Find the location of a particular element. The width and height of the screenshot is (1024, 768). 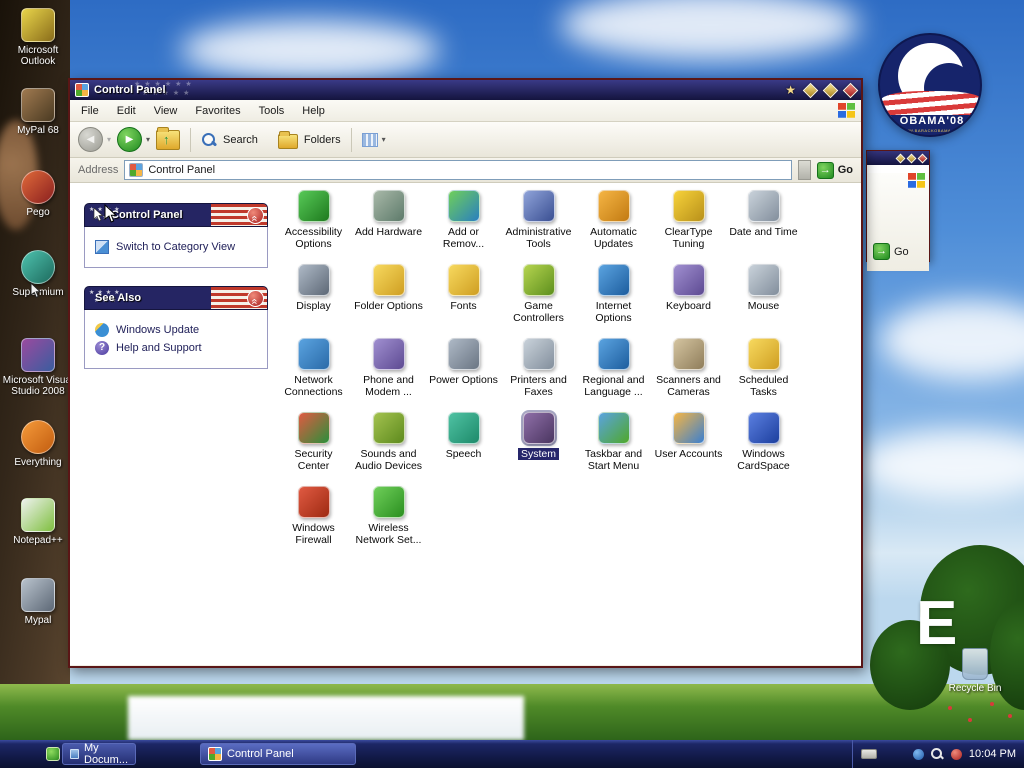

menu-edit: Edit is located at coordinates (126, 111).